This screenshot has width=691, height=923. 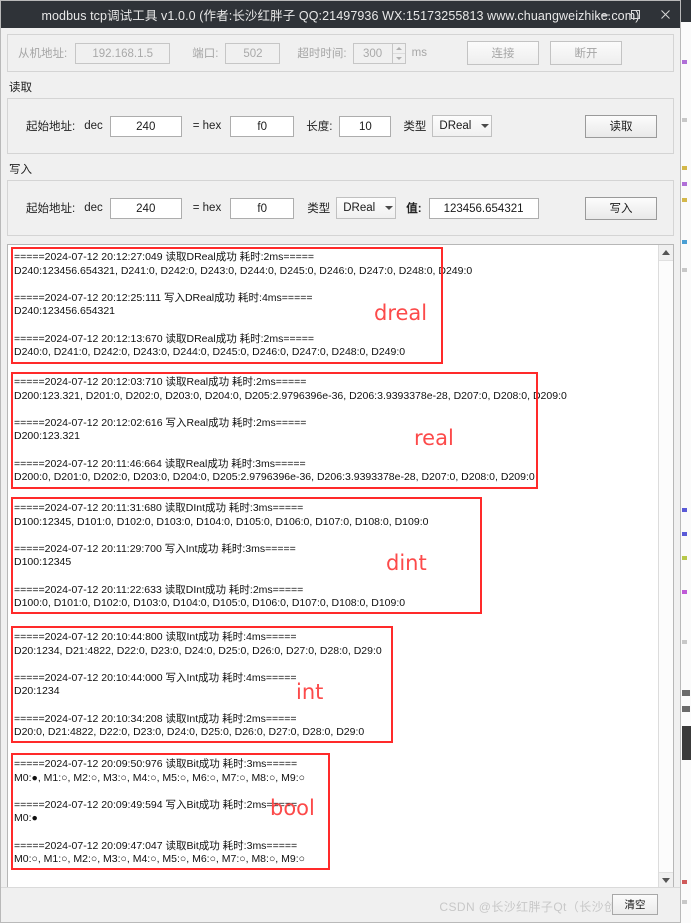 I want to click on port-label: 端口:, so click(x=205, y=54).